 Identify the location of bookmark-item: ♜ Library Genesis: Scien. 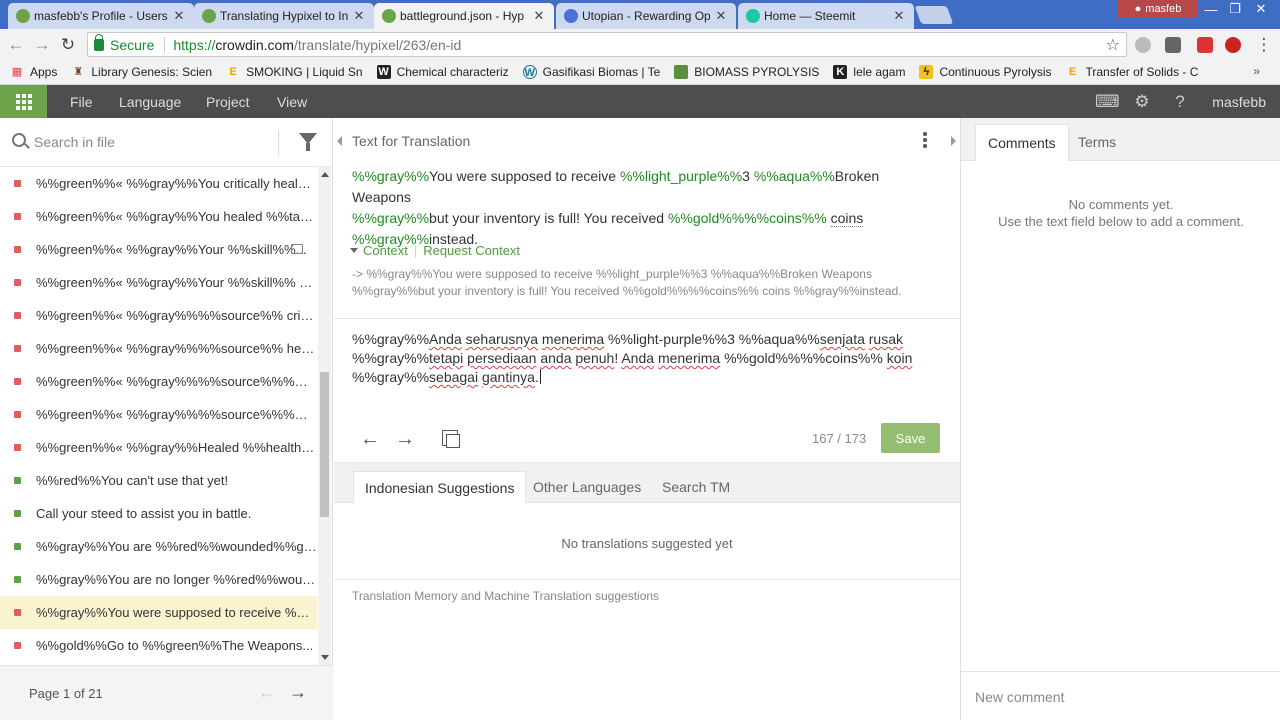
(141, 72).